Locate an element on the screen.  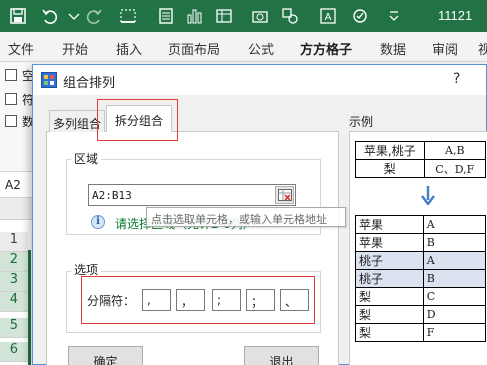
grid-corner is located at coordinates (16, 209).